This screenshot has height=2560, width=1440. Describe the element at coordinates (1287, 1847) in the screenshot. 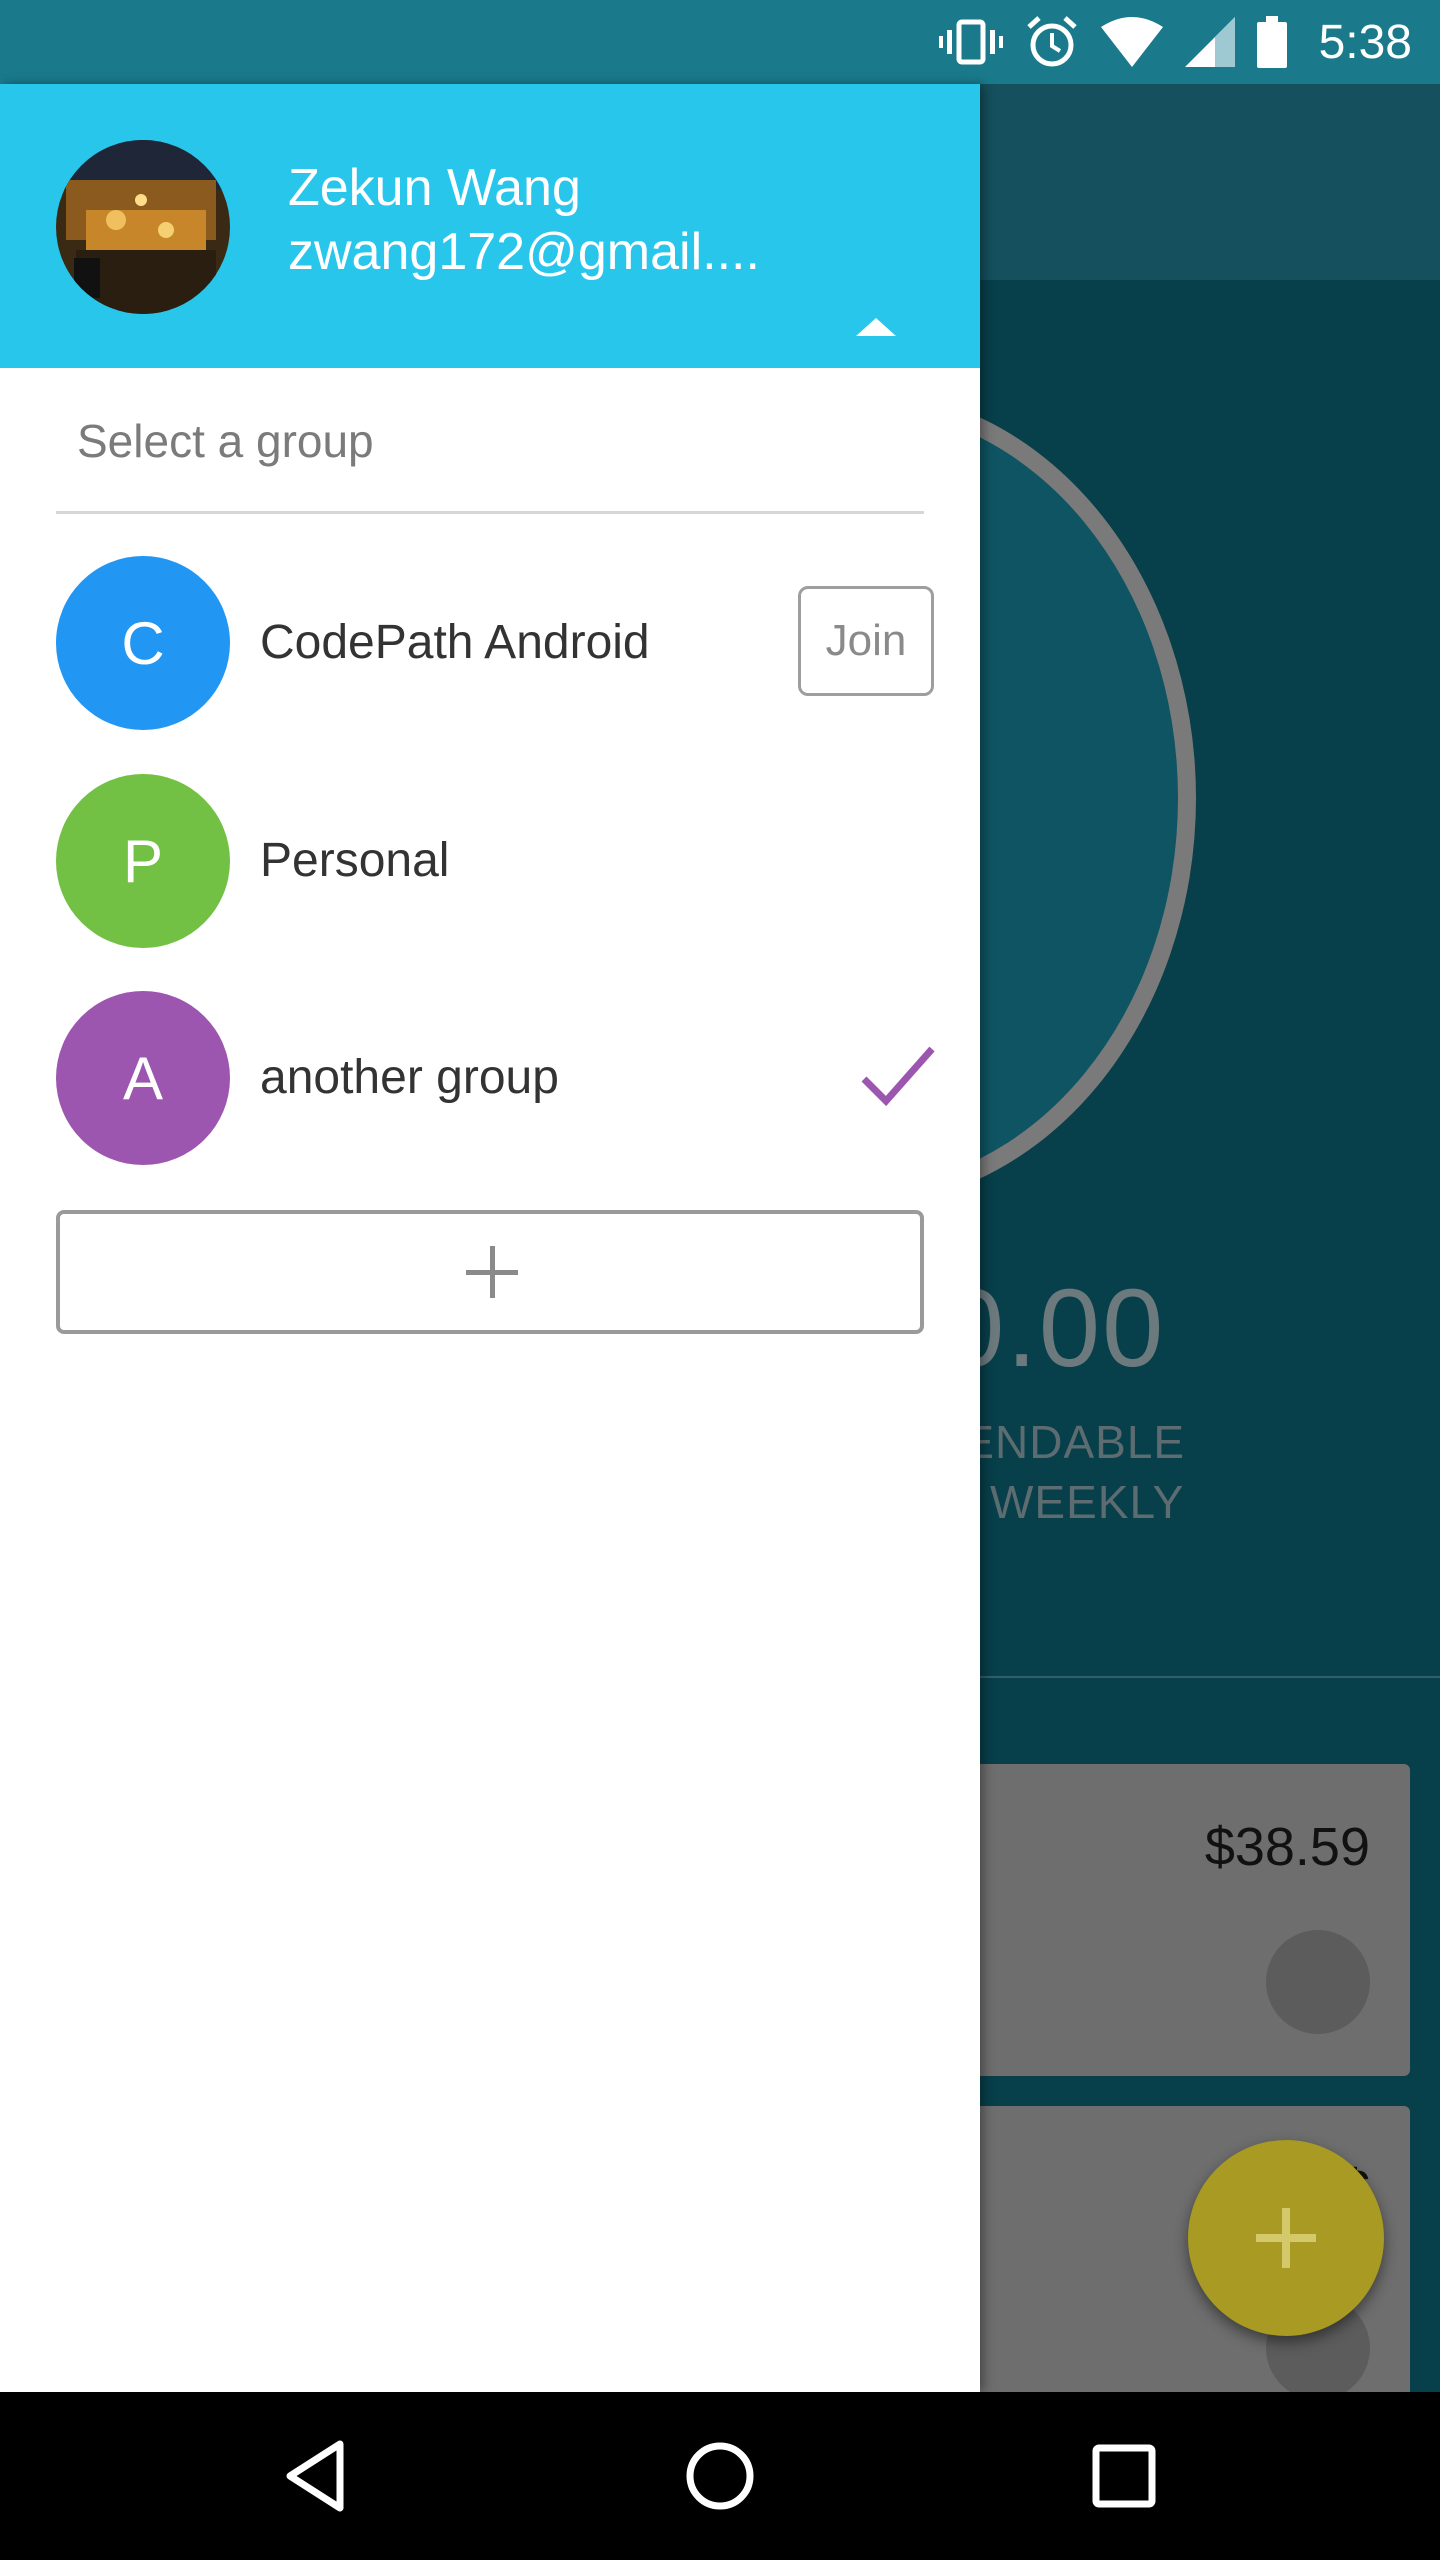

I see `transaction-price: $38.59` at that location.